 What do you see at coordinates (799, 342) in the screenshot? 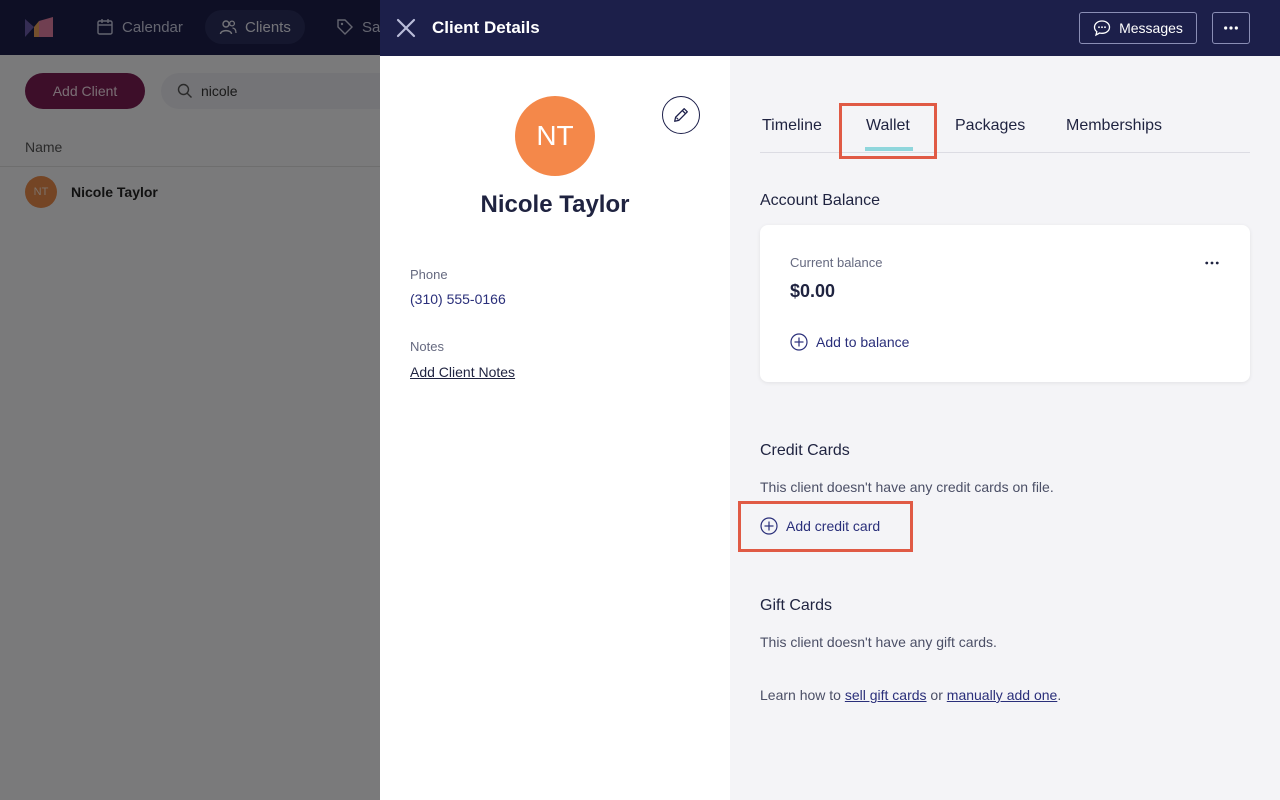
I see `plus-circle-icon` at bounding box center [799, 342].